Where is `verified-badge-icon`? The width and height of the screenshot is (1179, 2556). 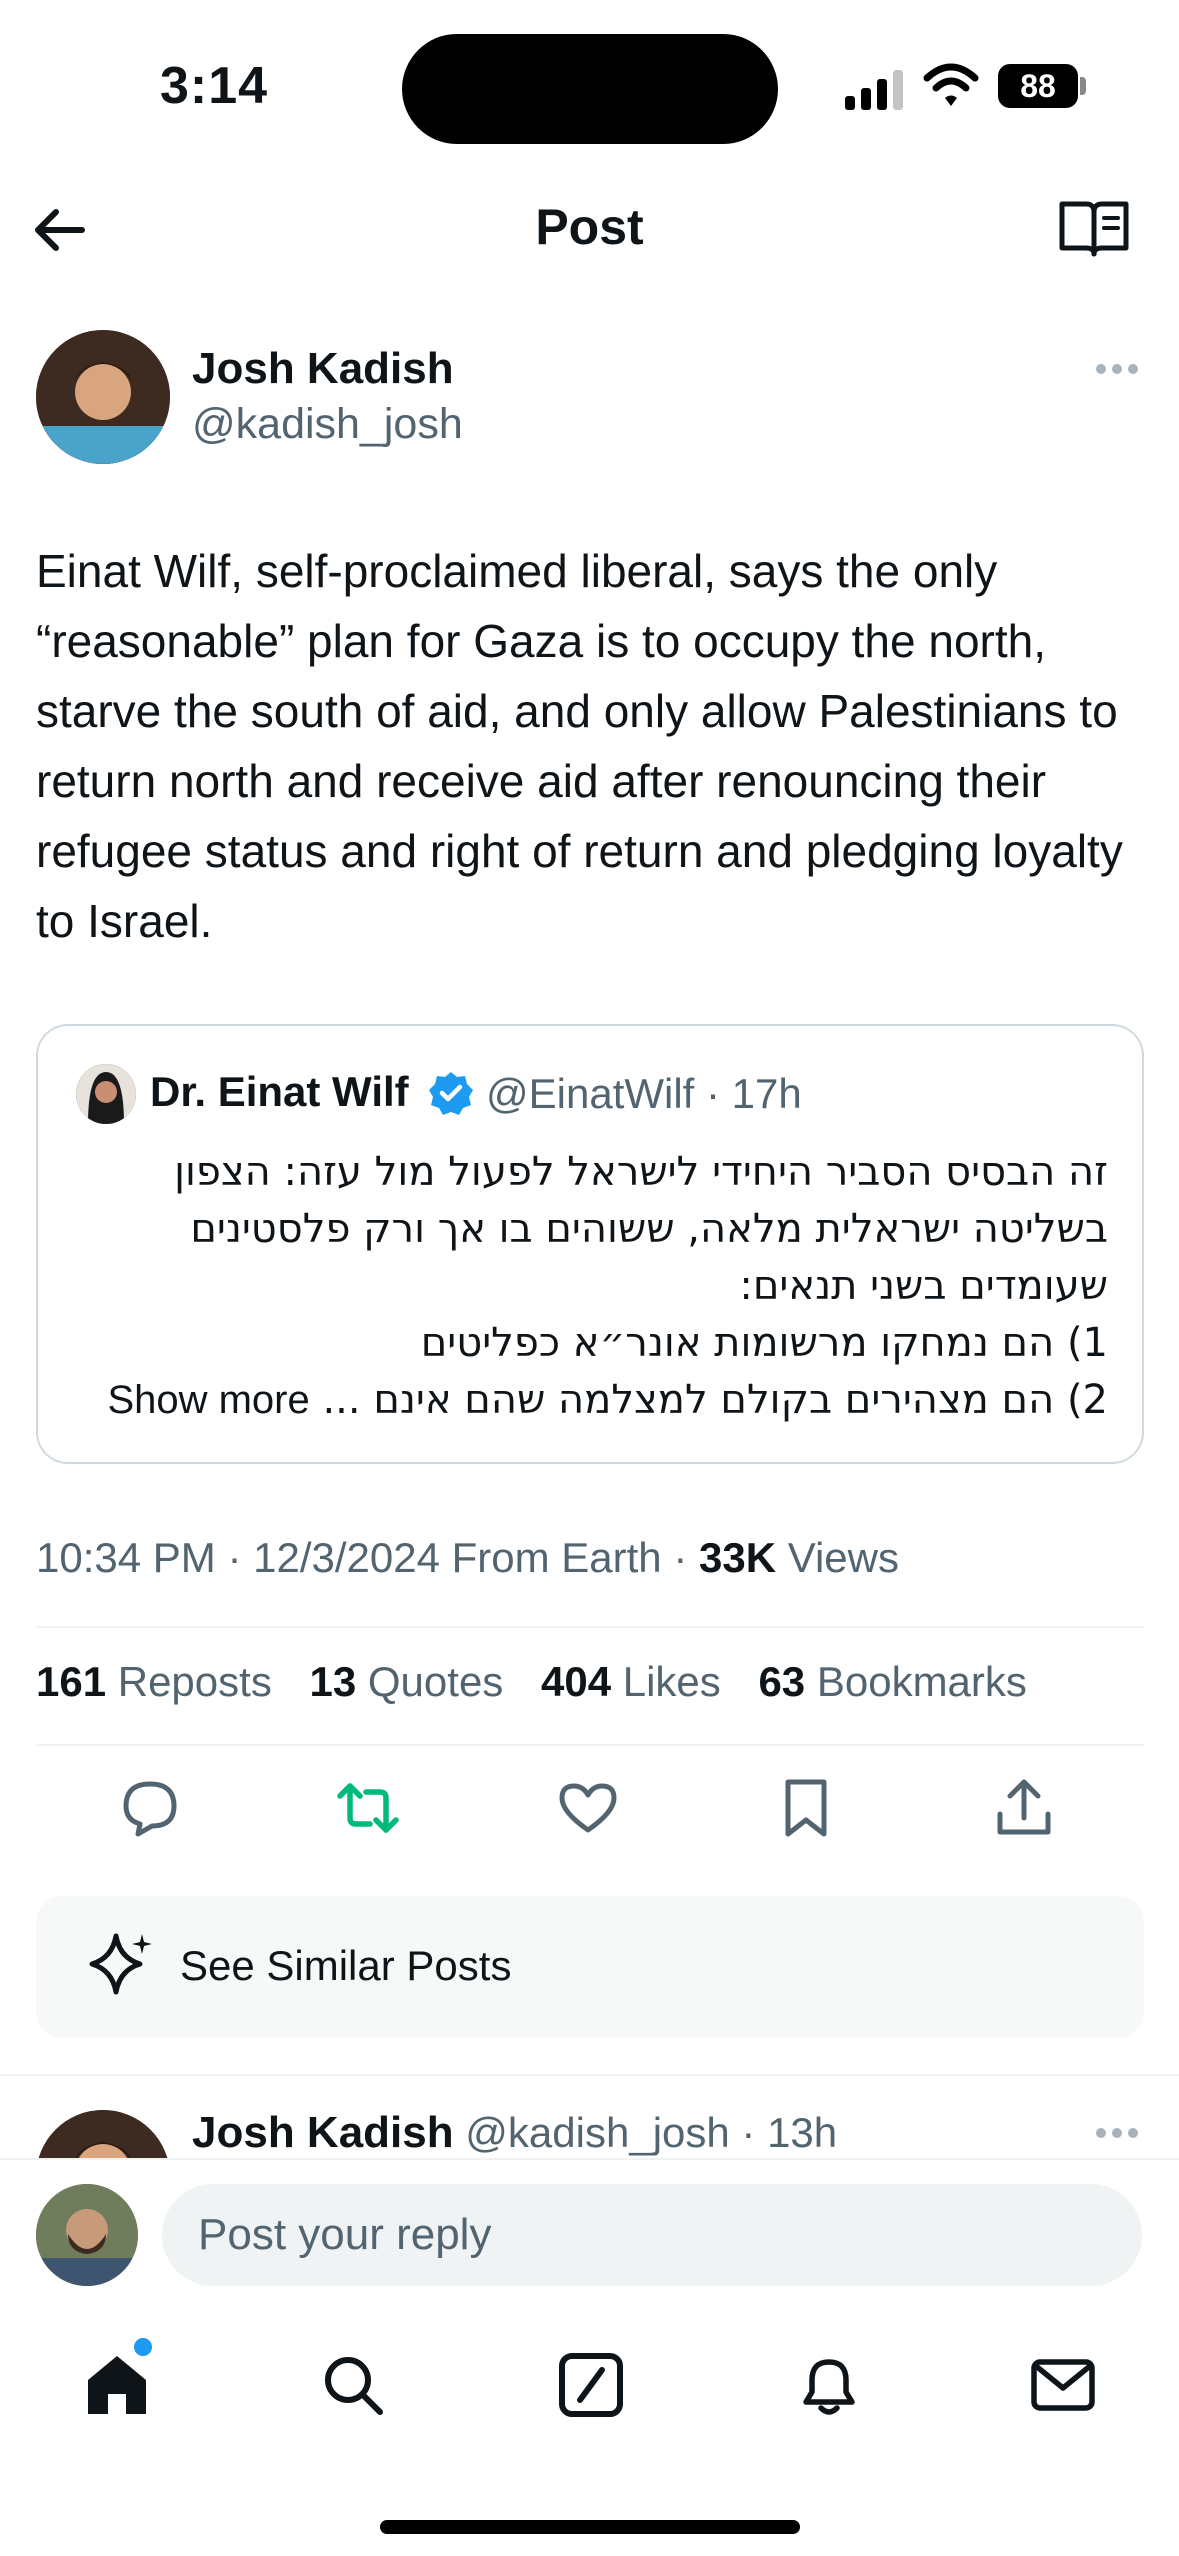 verified-badge-icon is located at coordinates (451, 1093).